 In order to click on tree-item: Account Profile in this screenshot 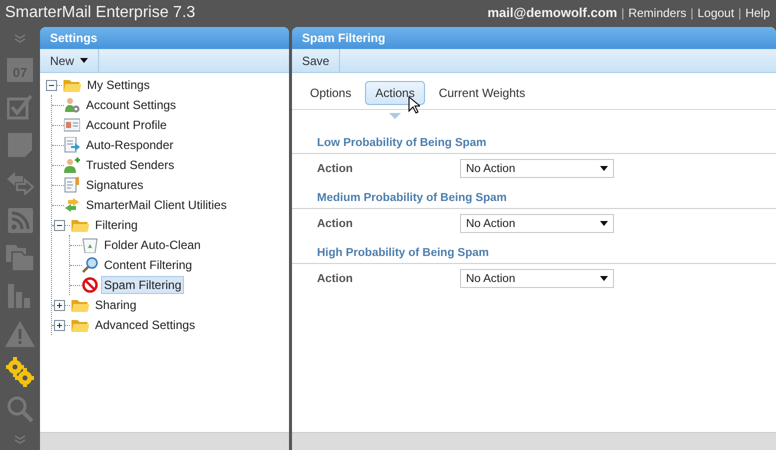, I will do `click(126, 125)`.